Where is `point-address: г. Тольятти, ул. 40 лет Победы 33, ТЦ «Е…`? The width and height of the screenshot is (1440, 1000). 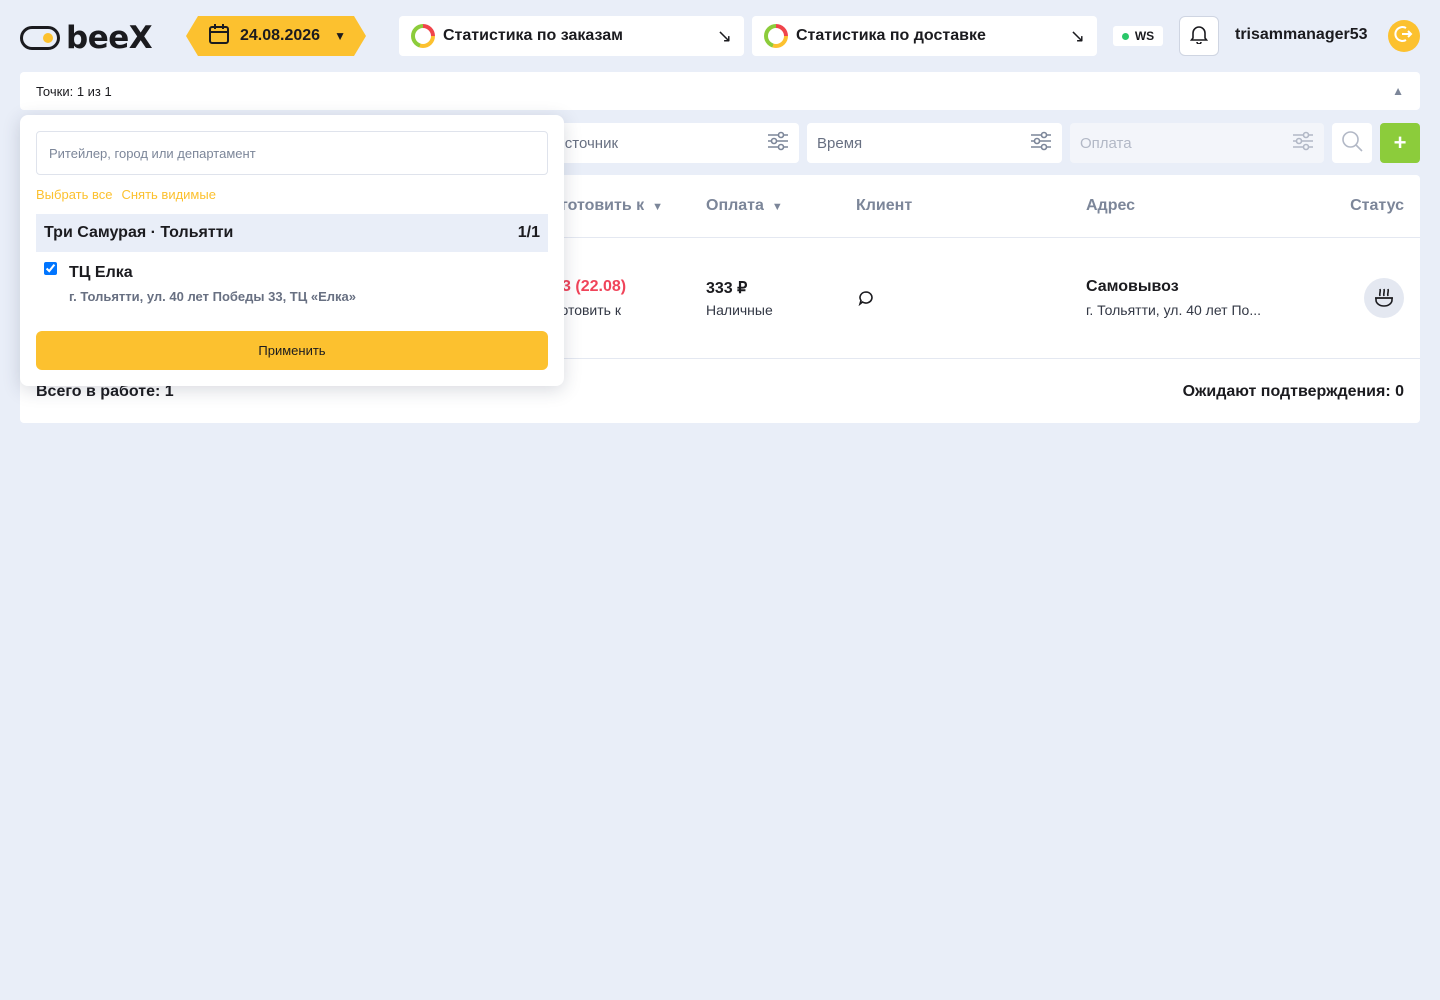 point-address: г. Тольятти, ул. 40 лет Победы 33, ТЦ «Е… is located at coordinates (212, 296).